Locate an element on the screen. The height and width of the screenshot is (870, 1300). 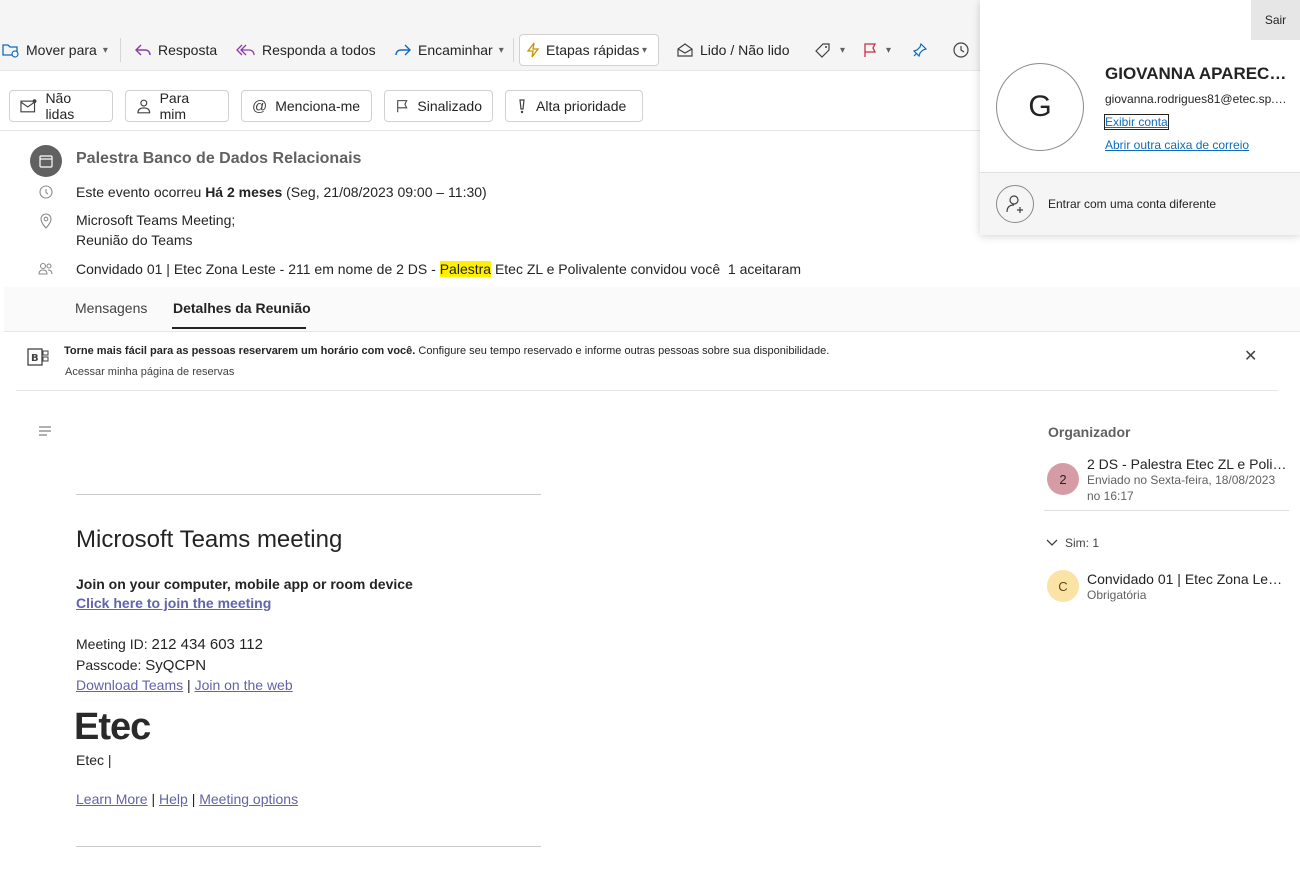
meeting-id: Meeting ID: 212 434 603 112 is located at coordinates (169, 644).